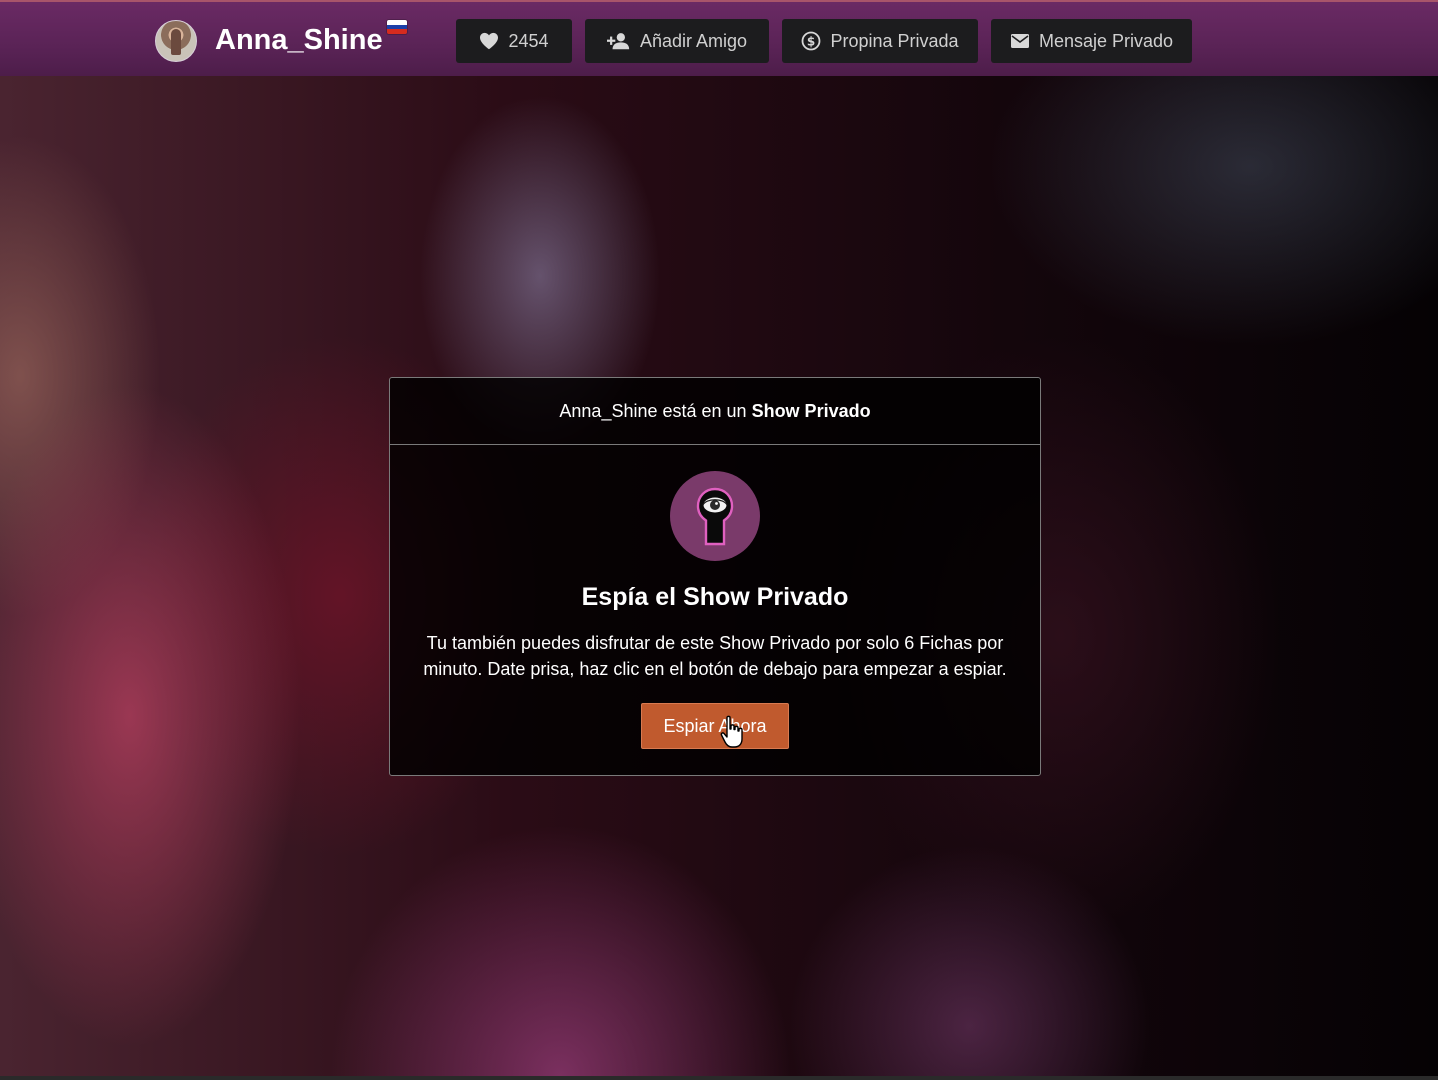  I want to click on private-tip-label: Propina Privada, so click(894, 40).